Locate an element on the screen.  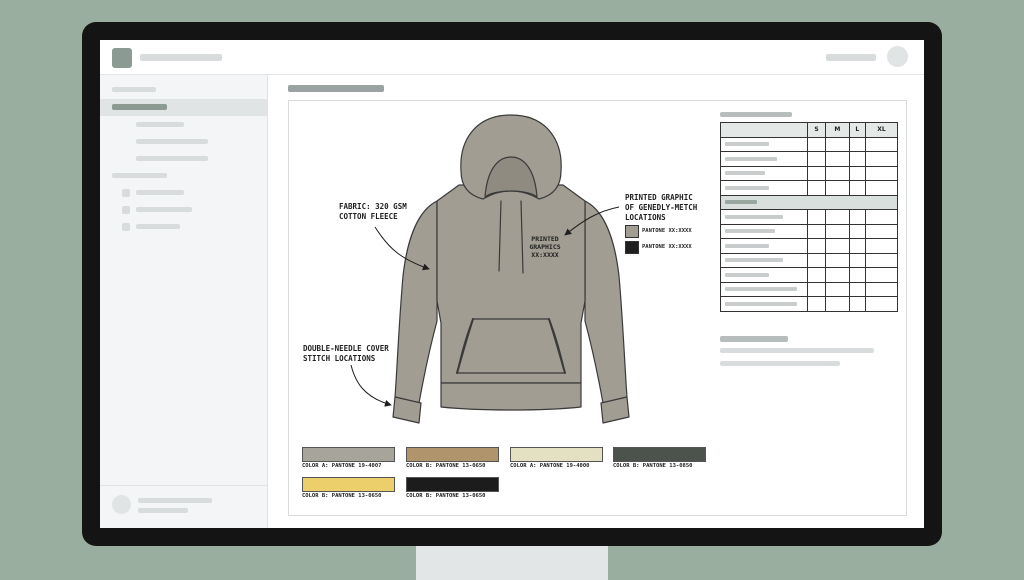
colorway-label-4: COLOR B: PANTONE 13-0850 is located at coordinates (653, 466).